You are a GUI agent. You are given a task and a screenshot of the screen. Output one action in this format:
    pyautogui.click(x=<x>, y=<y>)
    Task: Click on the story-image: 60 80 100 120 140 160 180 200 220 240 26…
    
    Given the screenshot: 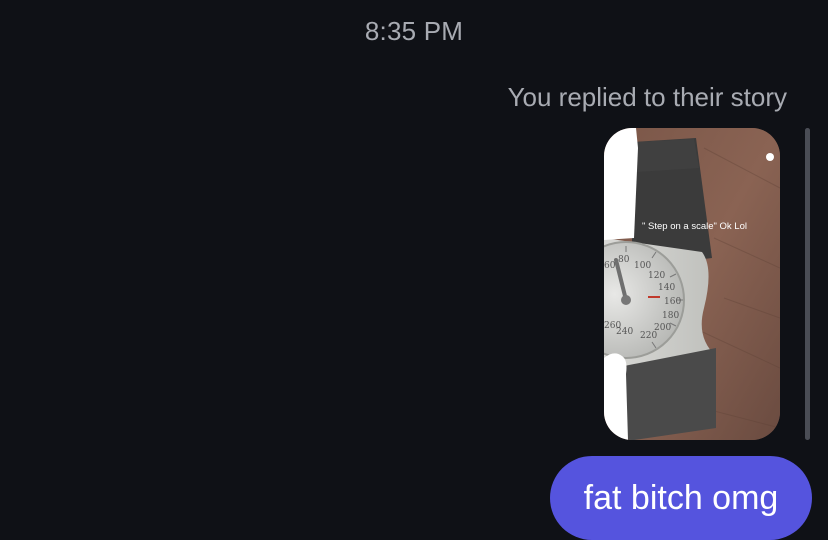 What is the action you would take?
    pyautogui.click(x=692, y=284)
    